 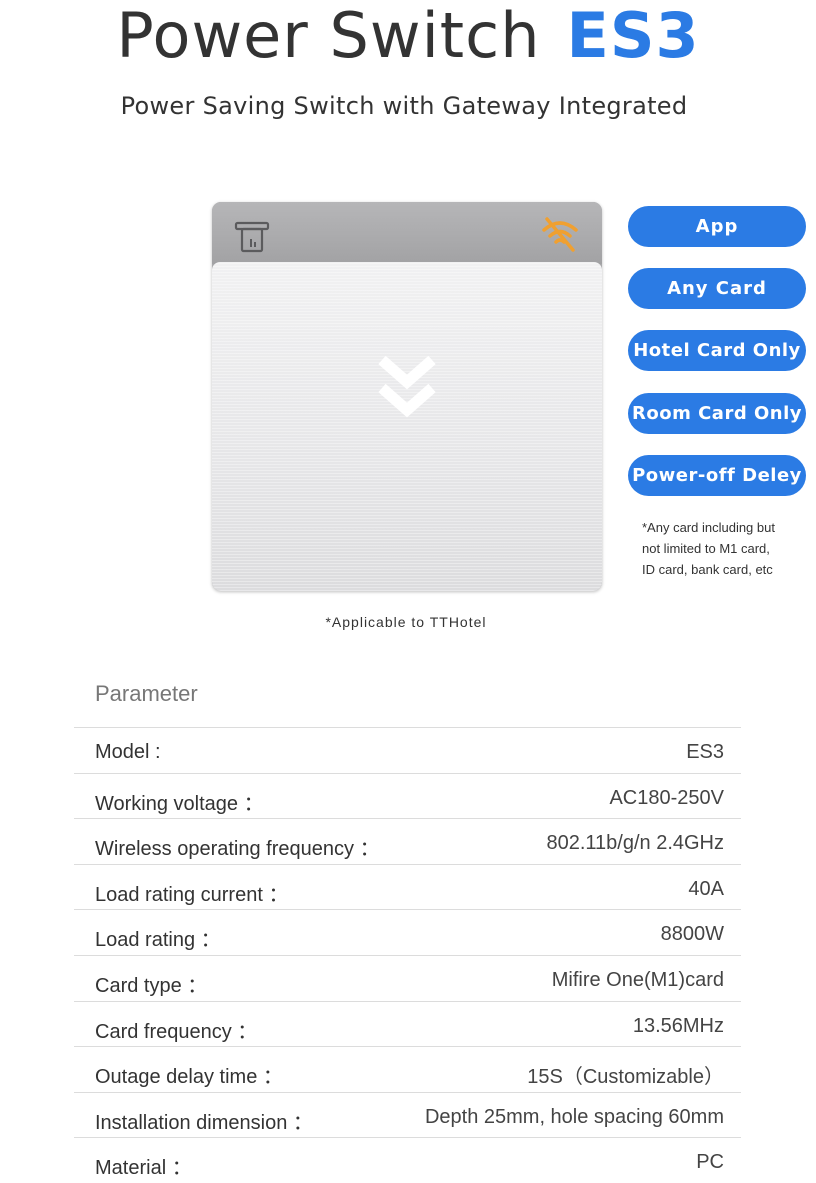 I want to click on page-title: Power Switch ES3, so click(x=408, y=36).